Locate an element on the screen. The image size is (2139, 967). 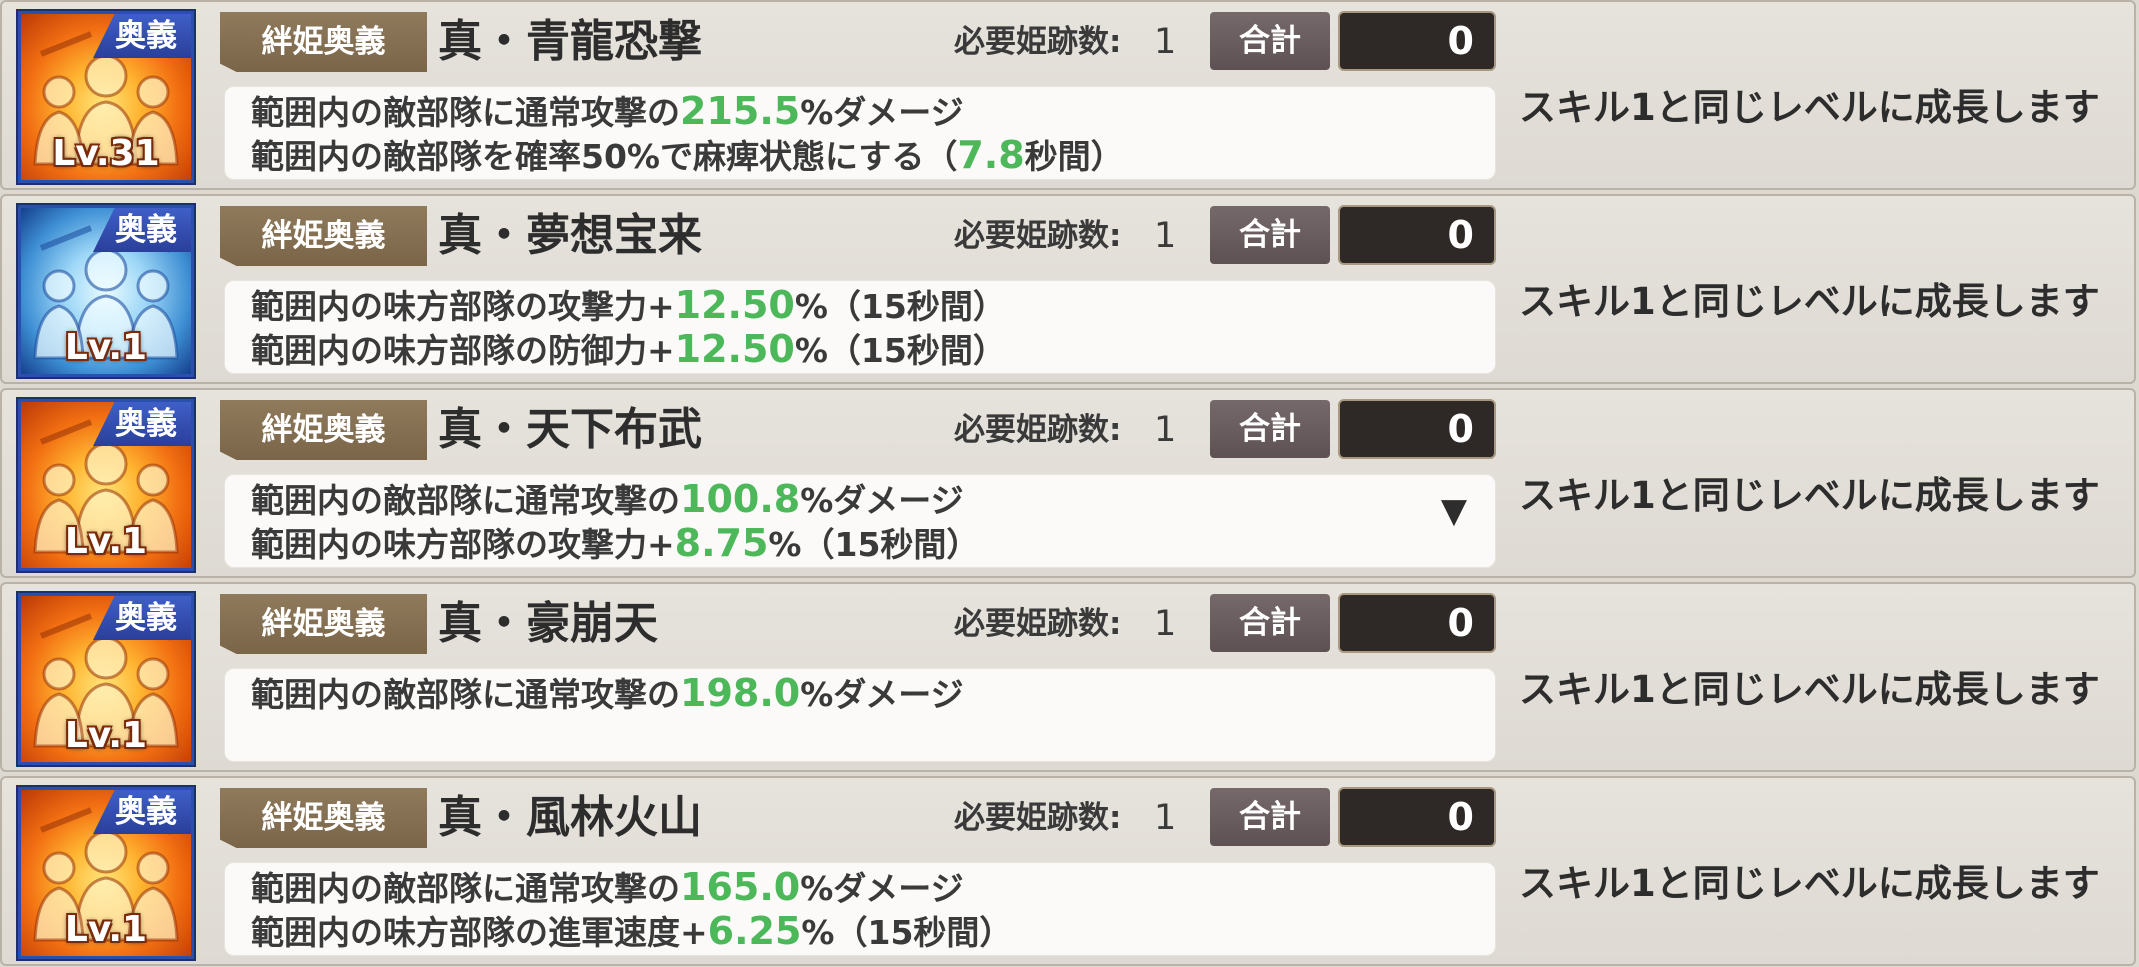
description-line: 範囲内の味方部隊の防御力+12.50%（15秒間） is located at coordinates (873, 349).